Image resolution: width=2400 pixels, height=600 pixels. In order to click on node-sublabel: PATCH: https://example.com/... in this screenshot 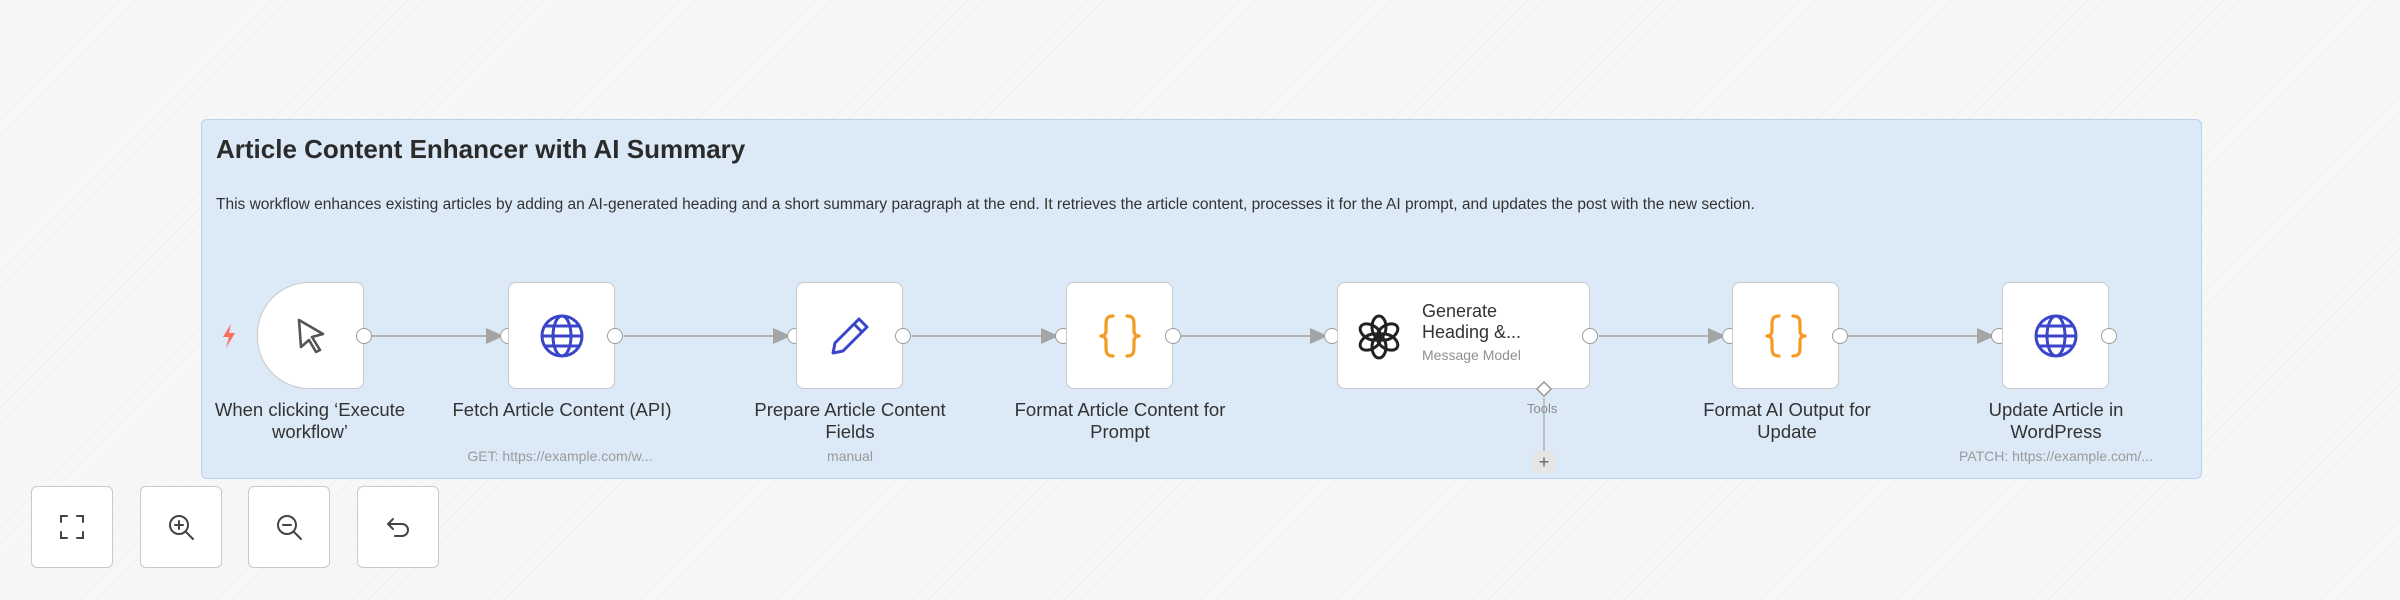, I will do `click(2056, 456)`.